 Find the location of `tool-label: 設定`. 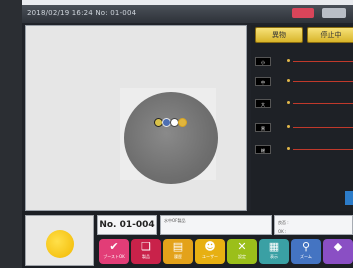

tool-label: 設定 is located at coordinates (242, 256).